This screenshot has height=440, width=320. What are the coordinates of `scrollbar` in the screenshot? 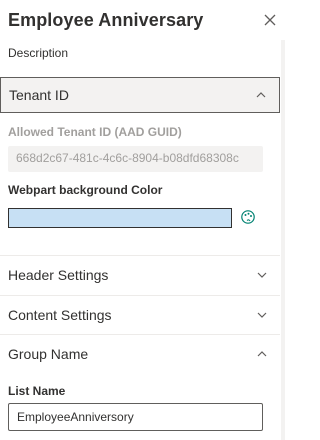 It's located at (283, 240).